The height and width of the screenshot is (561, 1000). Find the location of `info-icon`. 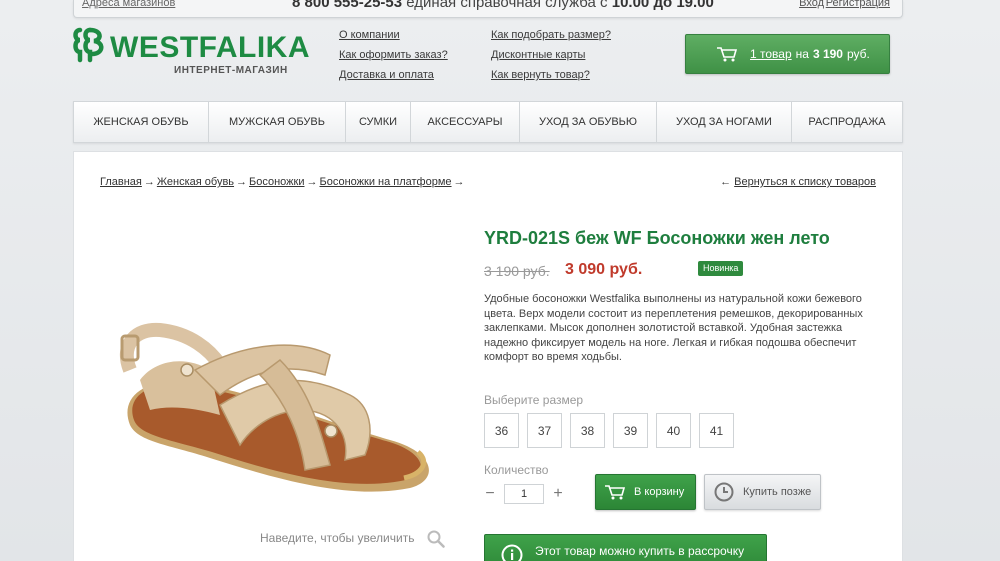

info-icon is located at coordinates (512, 552).